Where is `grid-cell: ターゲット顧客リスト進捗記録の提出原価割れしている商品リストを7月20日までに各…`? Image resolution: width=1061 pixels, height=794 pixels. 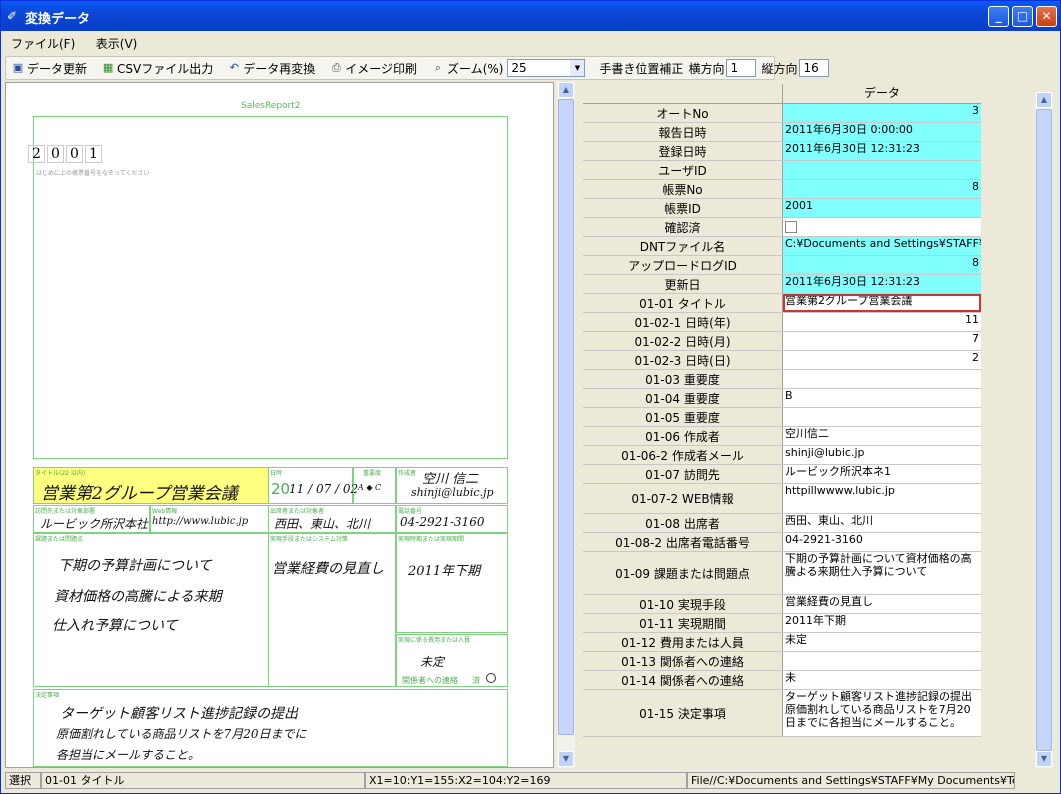
grid-cell: ターゲット顧客リスト進捗記録の提出原価割れしている商品リストを7月20日までに各… is located at coordinates (882, 713).